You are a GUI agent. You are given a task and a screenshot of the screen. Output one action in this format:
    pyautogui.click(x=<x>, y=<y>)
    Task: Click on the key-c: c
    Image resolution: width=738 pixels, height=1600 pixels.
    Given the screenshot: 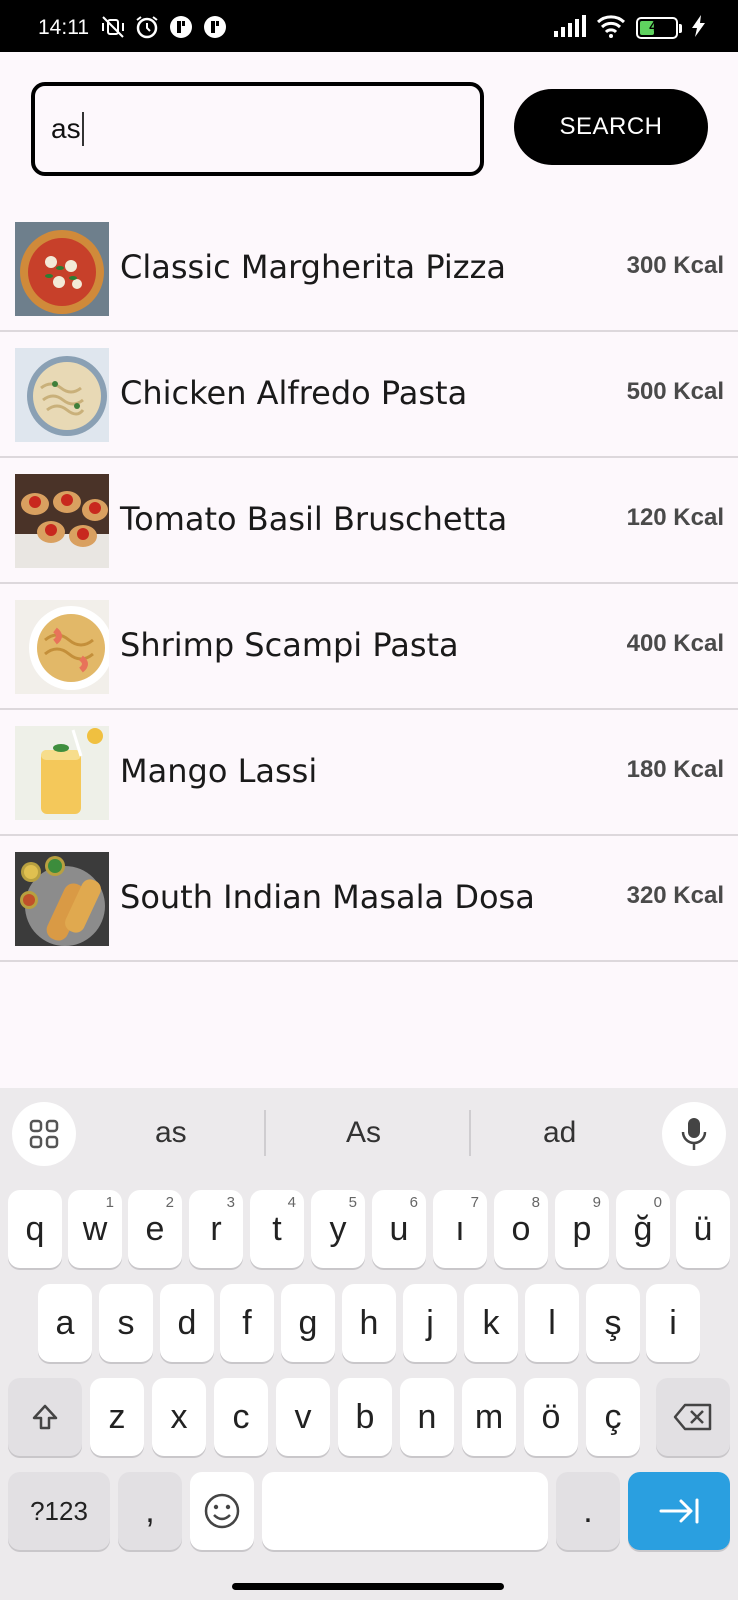 What is the action you would take?
    pyautogui.click(x=241, y=1417)
    